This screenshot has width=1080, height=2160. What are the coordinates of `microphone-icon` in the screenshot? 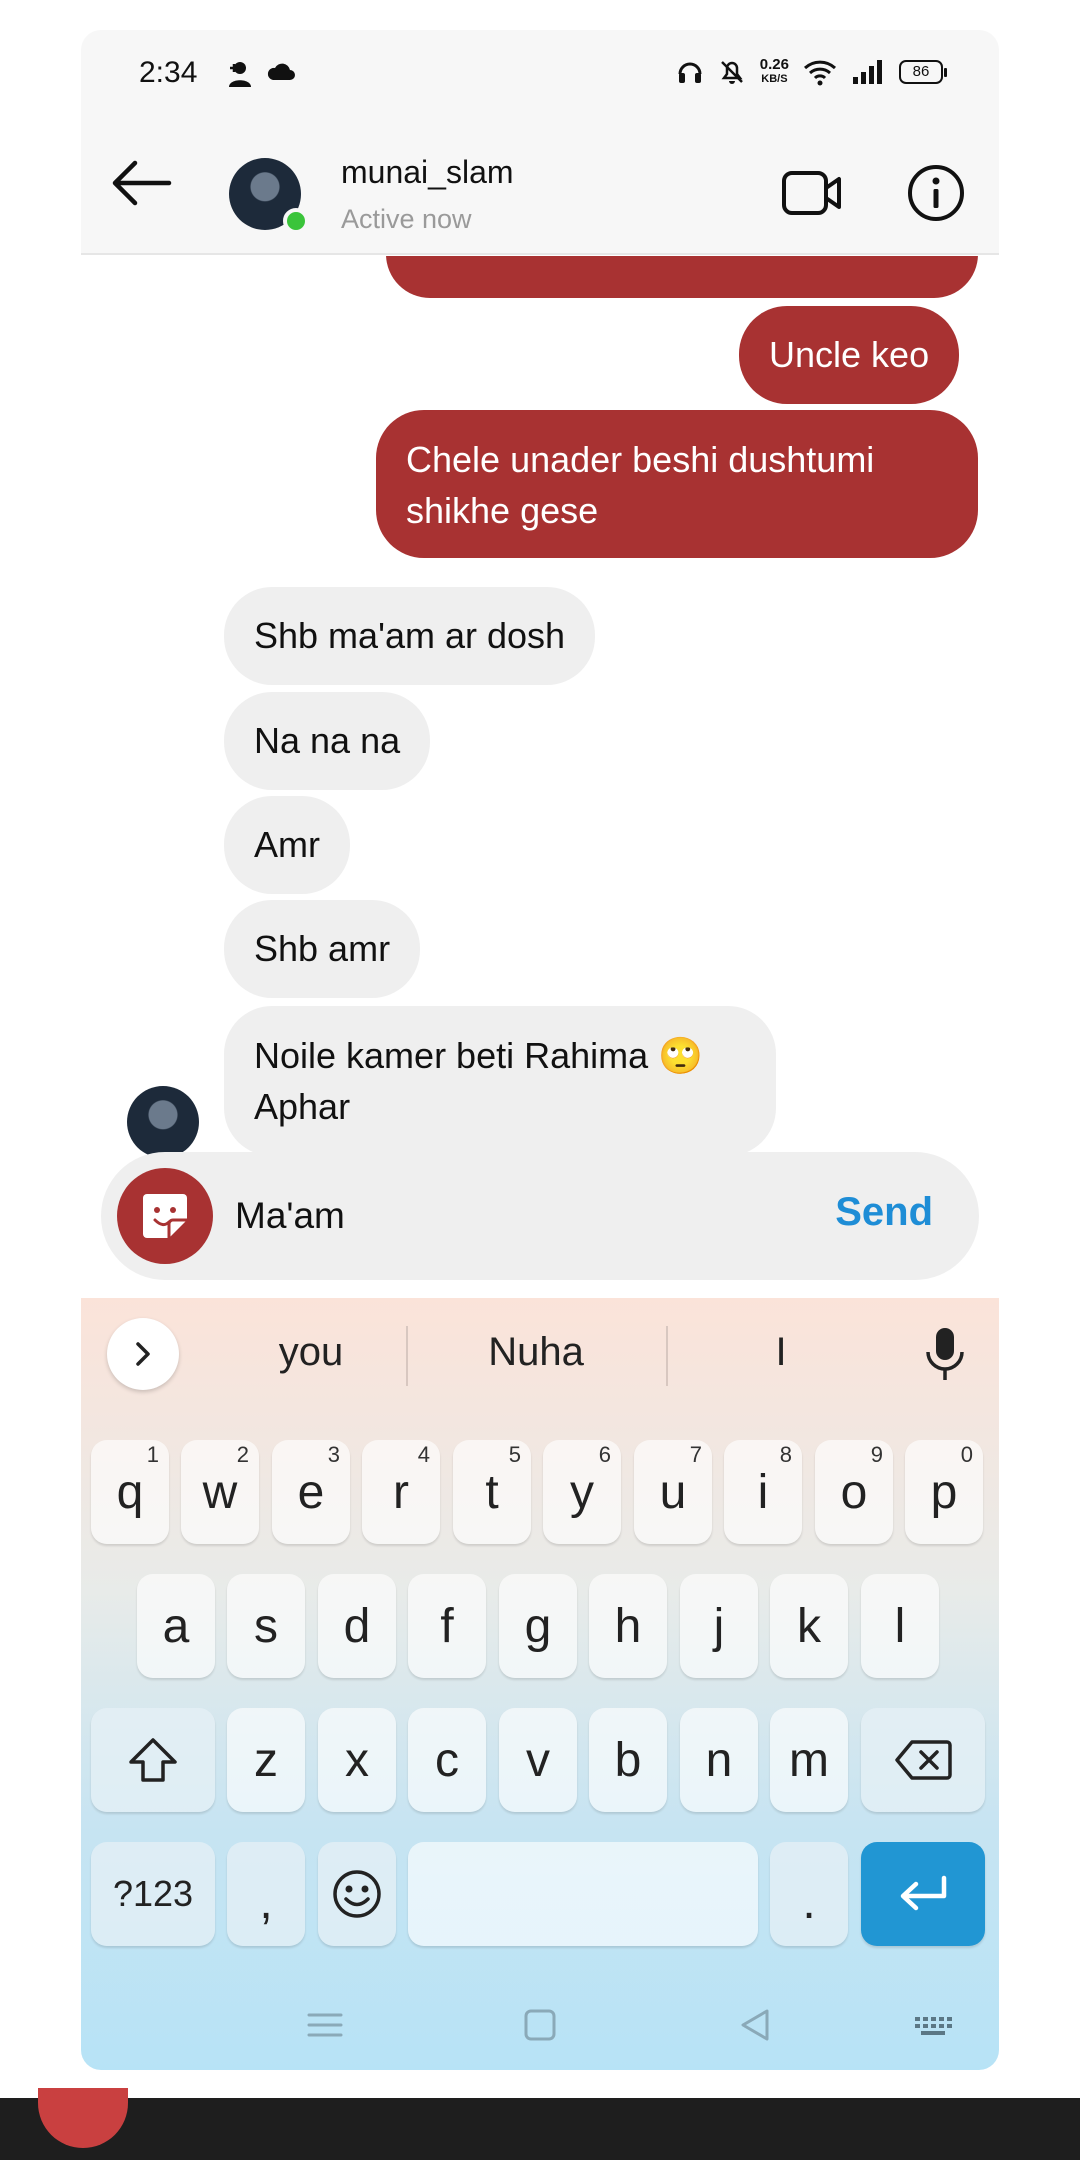 It's located at (945, 1354).